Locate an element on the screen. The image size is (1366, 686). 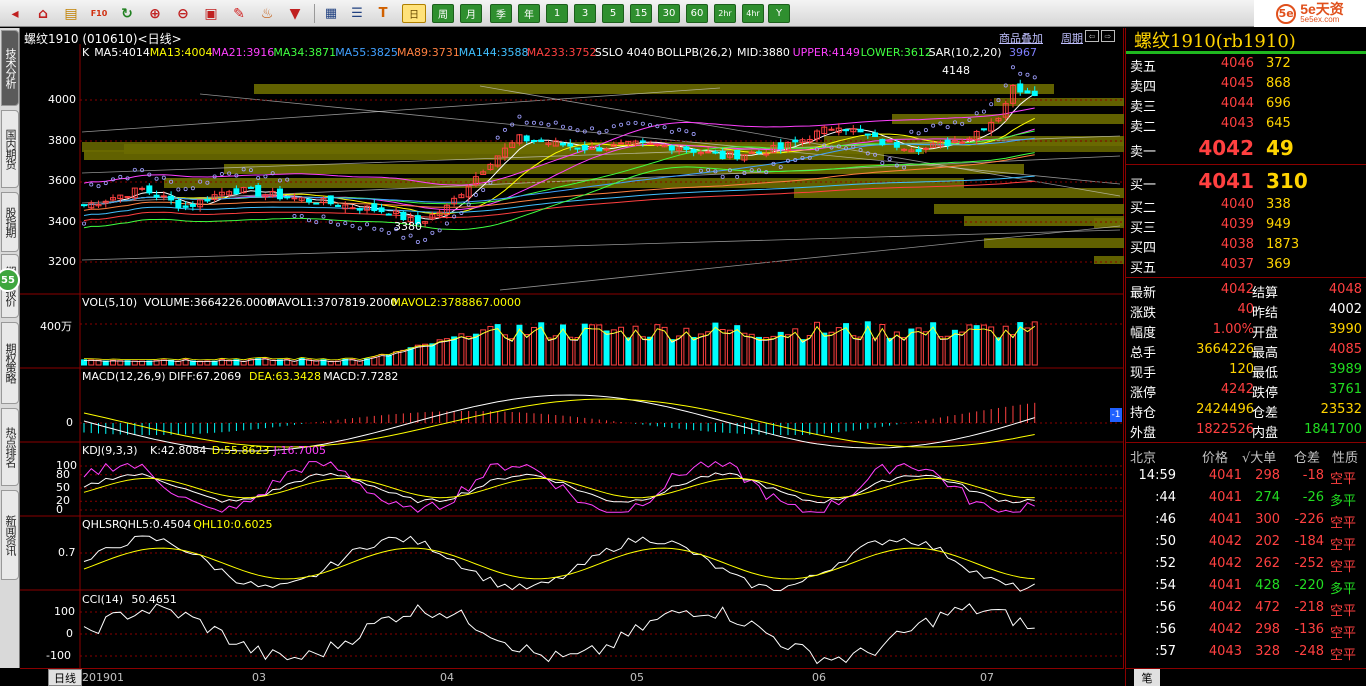
main-legend-13: LOWER:3612 is located at coordinates (896, 52).